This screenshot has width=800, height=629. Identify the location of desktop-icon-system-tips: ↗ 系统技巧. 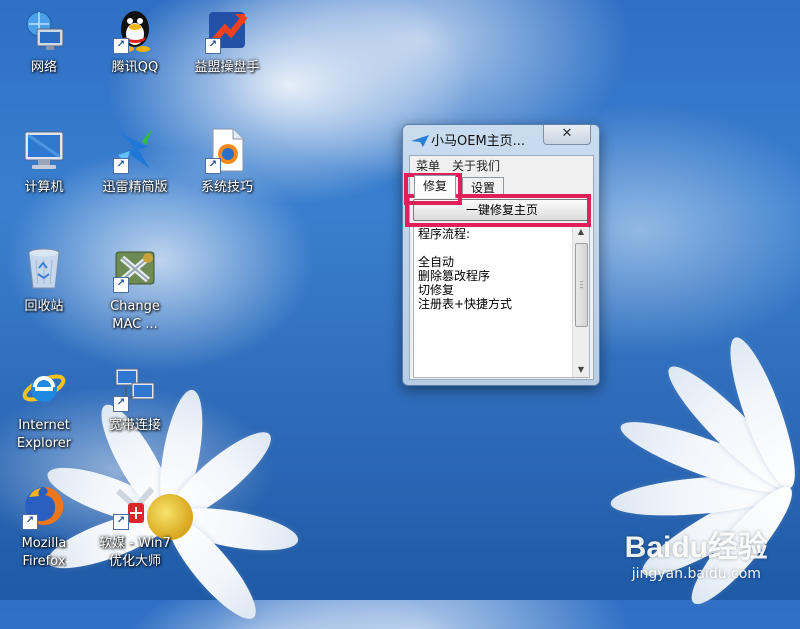
(227, 161).